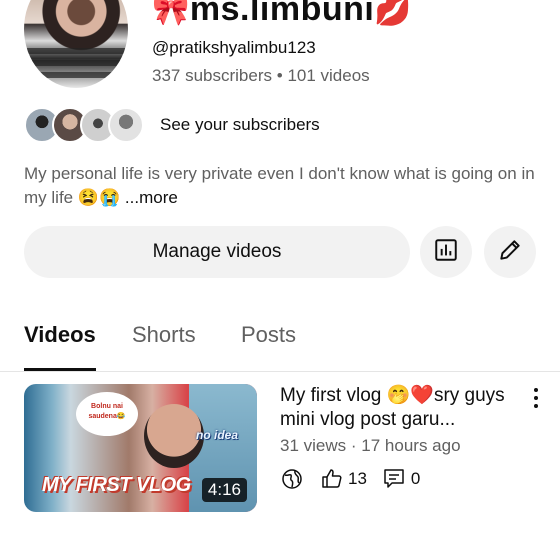 The width and height of the screenshot is (560, 560). What do you see at coordinates (313, 445) in the screenshot?
I see `view-count: 31 views` at bounding box center [313, 445].